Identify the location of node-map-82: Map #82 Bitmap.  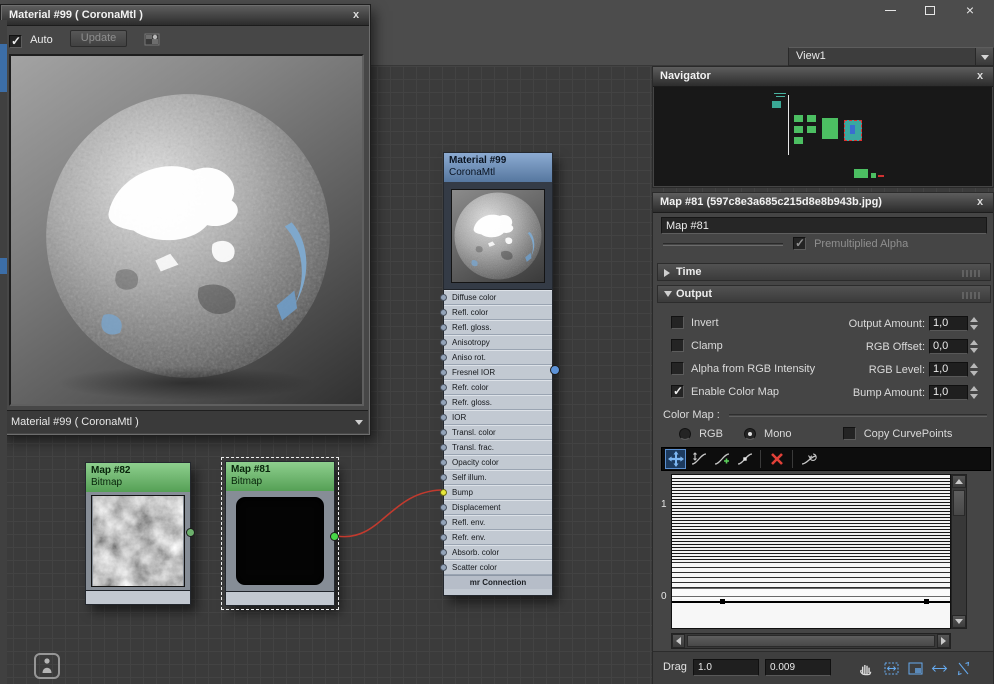
(138, 533).